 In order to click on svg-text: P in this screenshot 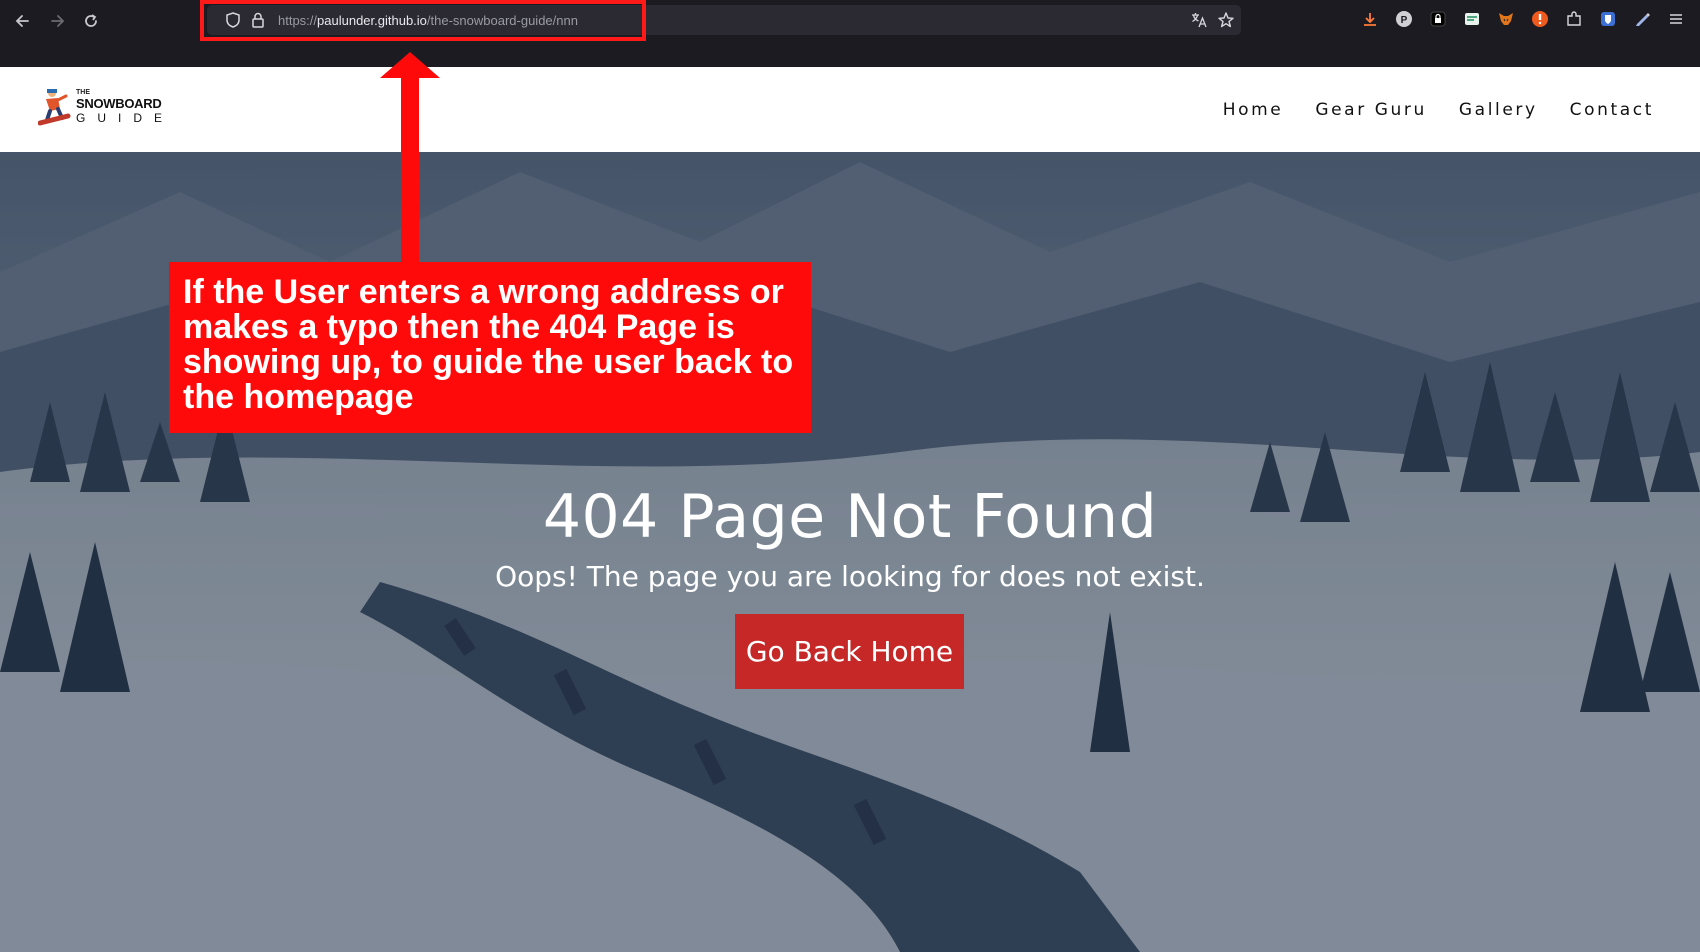, I will do `click(1404, 20)`.